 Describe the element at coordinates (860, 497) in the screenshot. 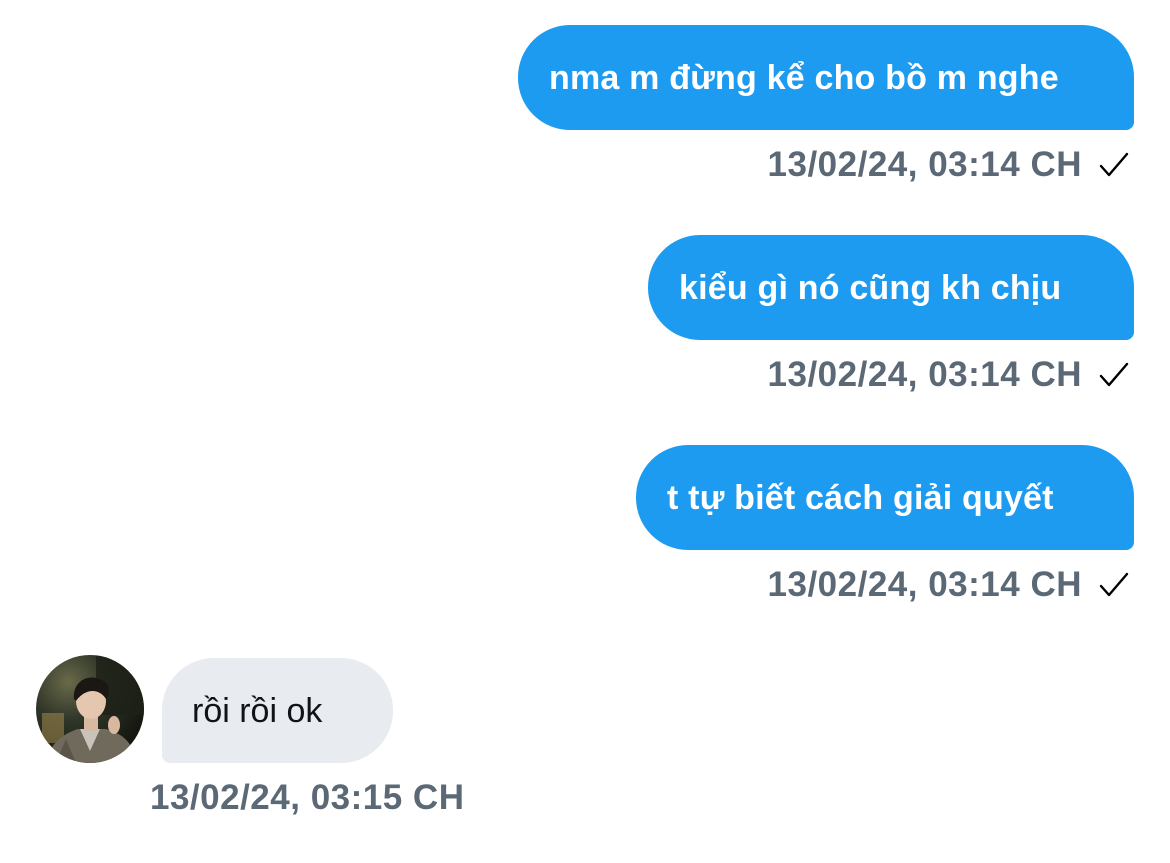

I see `message-text: t tự biết cách giải quyết` at that location.